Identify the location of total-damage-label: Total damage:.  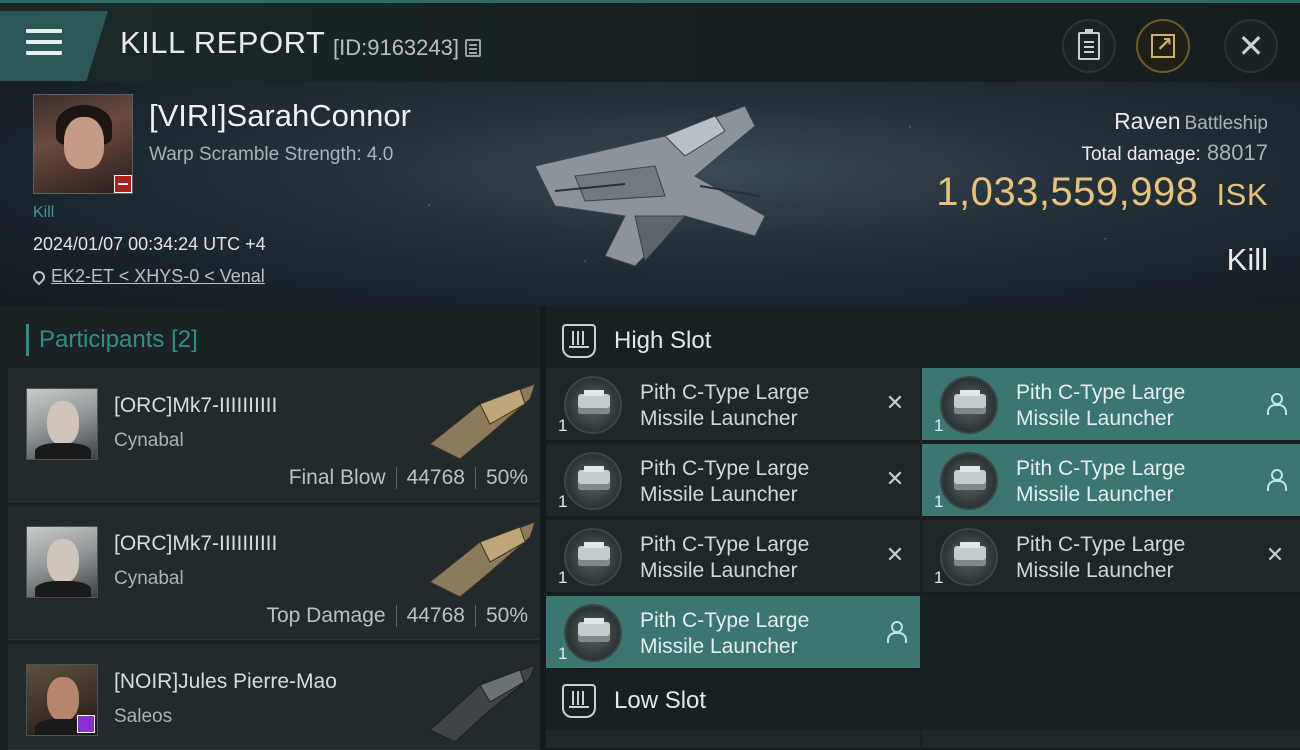
(1141, 154).